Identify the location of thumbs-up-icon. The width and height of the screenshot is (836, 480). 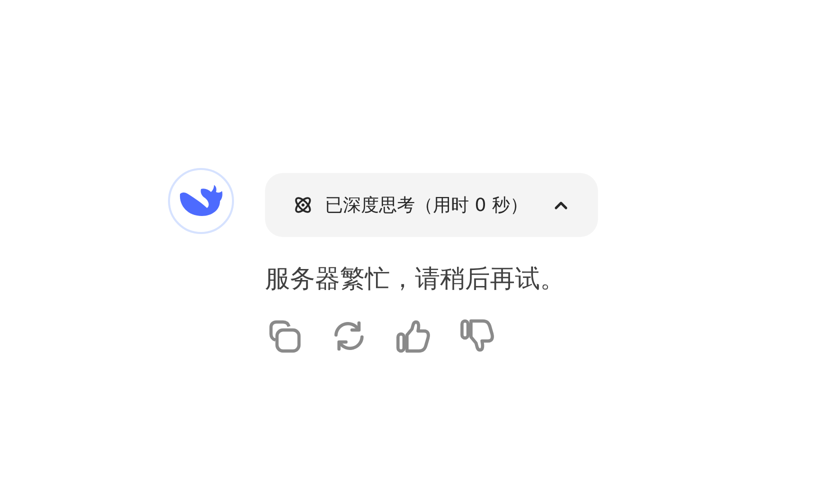
(413, 336).